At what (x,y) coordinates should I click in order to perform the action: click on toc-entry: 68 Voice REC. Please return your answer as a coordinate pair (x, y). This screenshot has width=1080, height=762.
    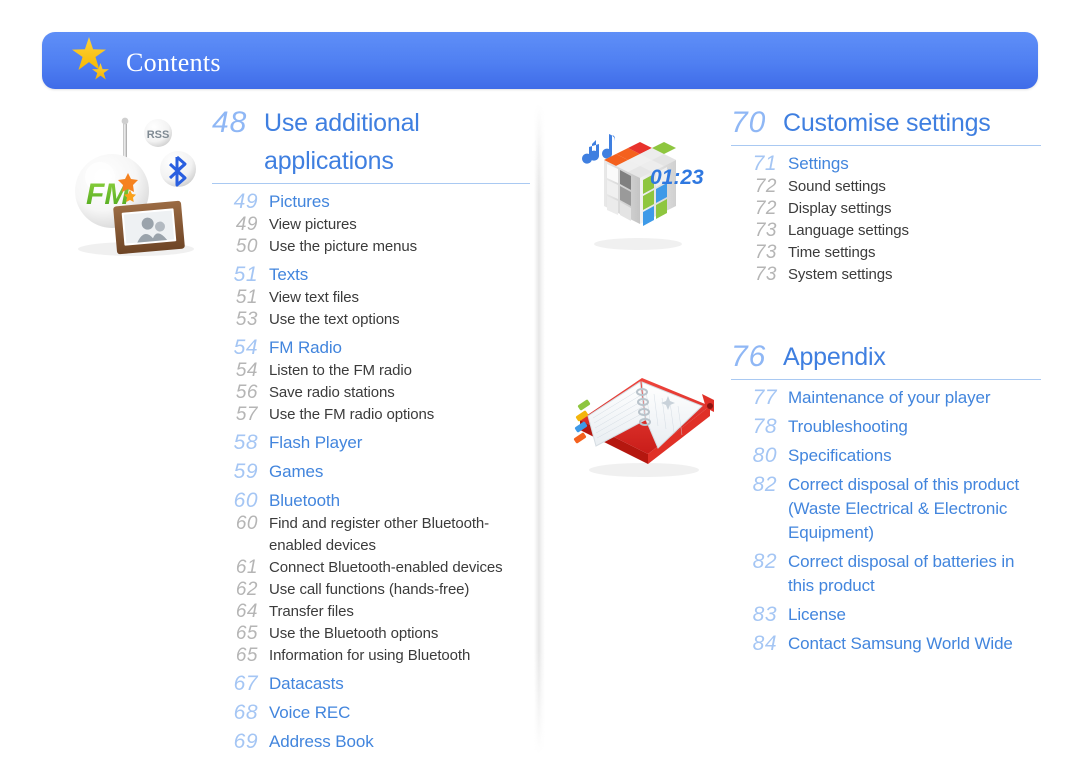
    Looking at the image, I should click on (371, 713).